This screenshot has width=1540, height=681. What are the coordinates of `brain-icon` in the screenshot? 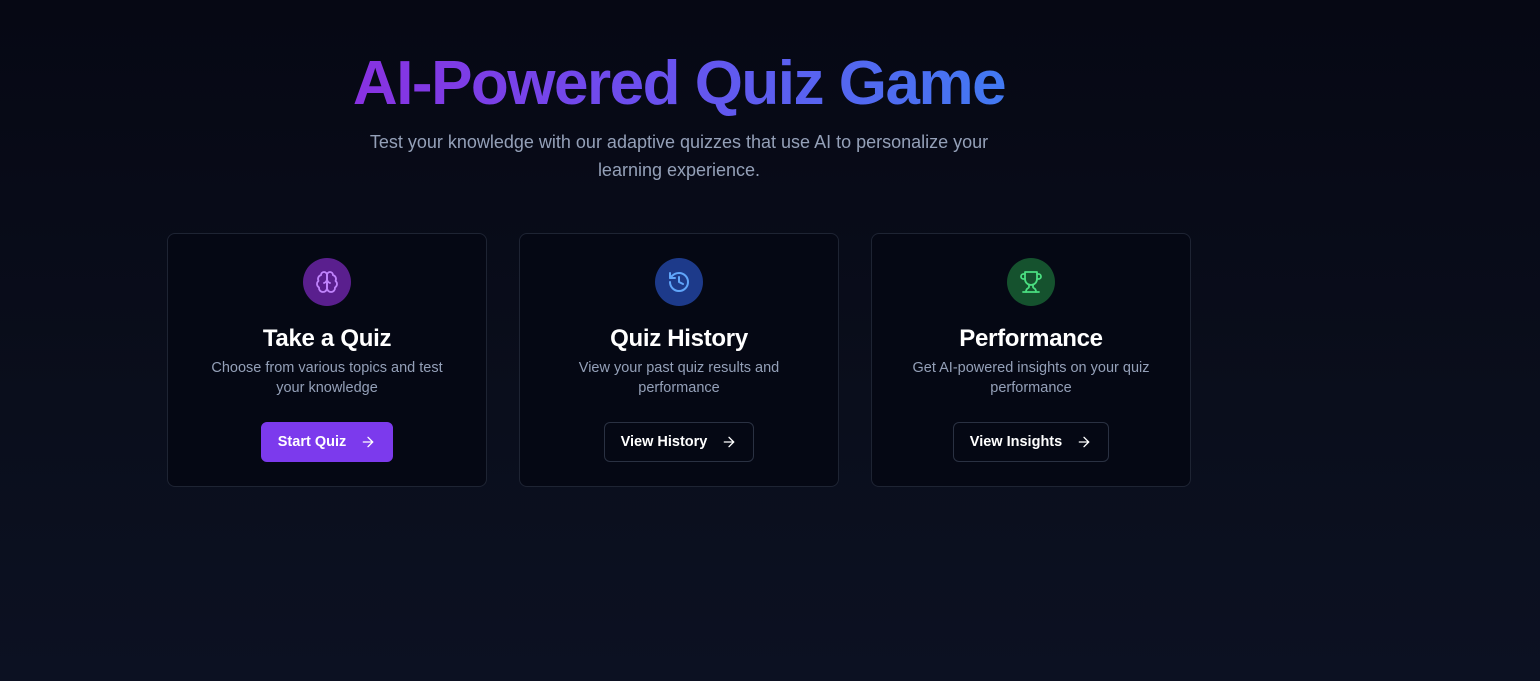 It's located at (327, 282).